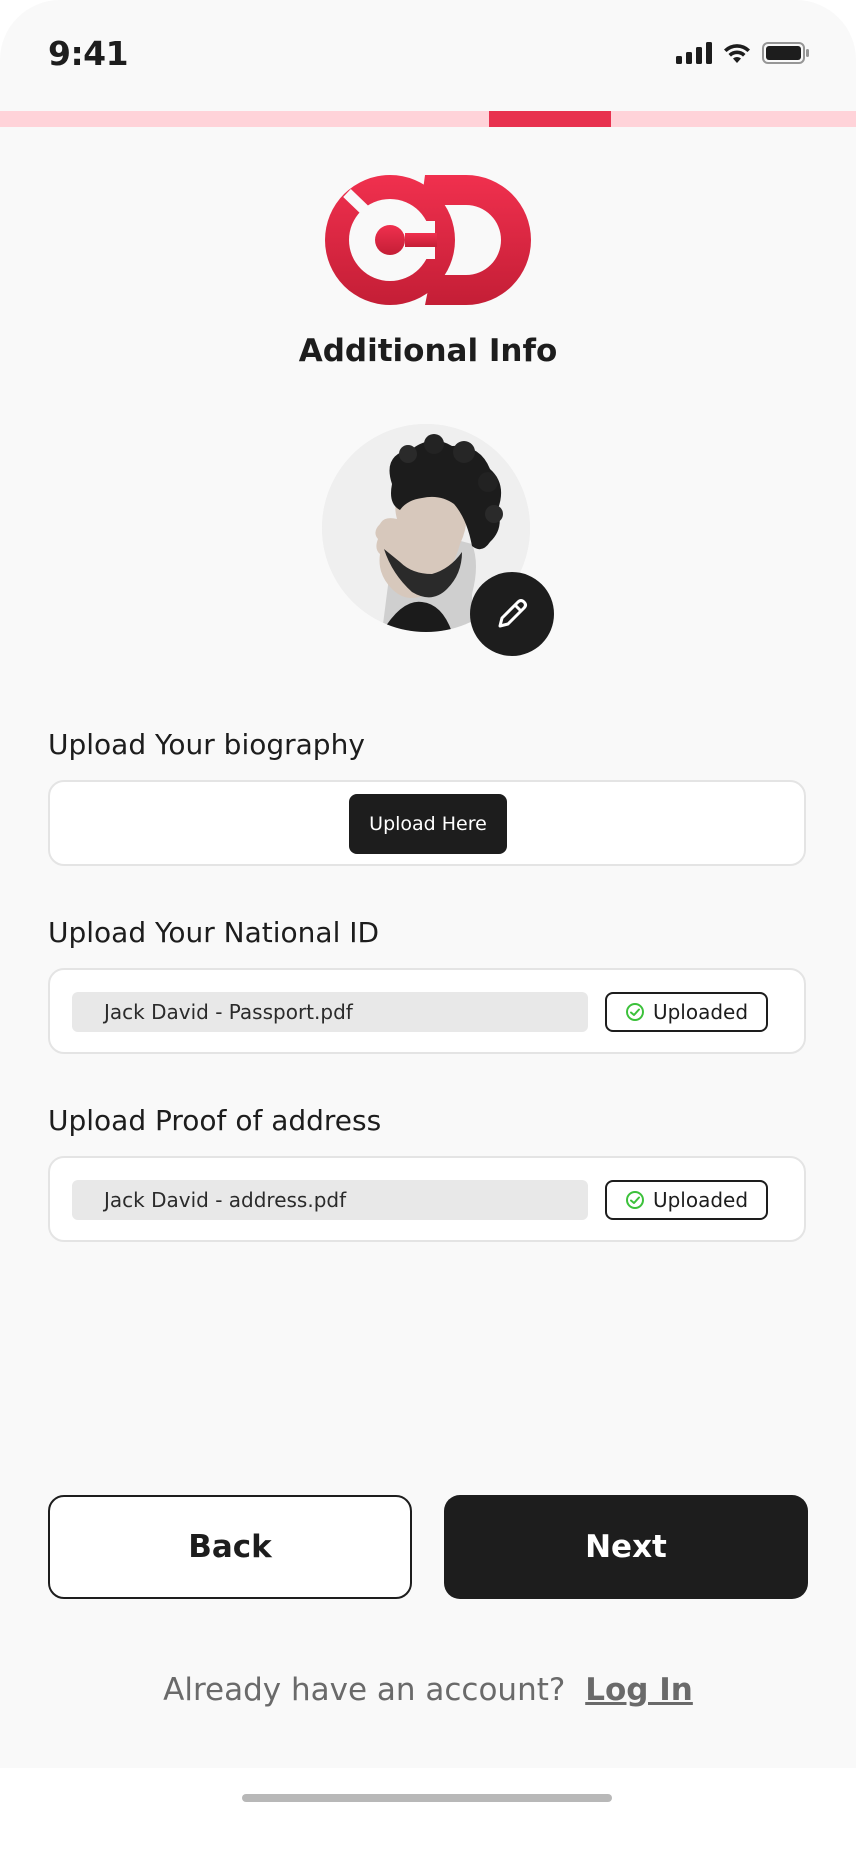 The width and height of the screenshot is (856, 1852). Describe the element at coordinates (694, 53) in the screenshot. I see `signal-icon` at that location.